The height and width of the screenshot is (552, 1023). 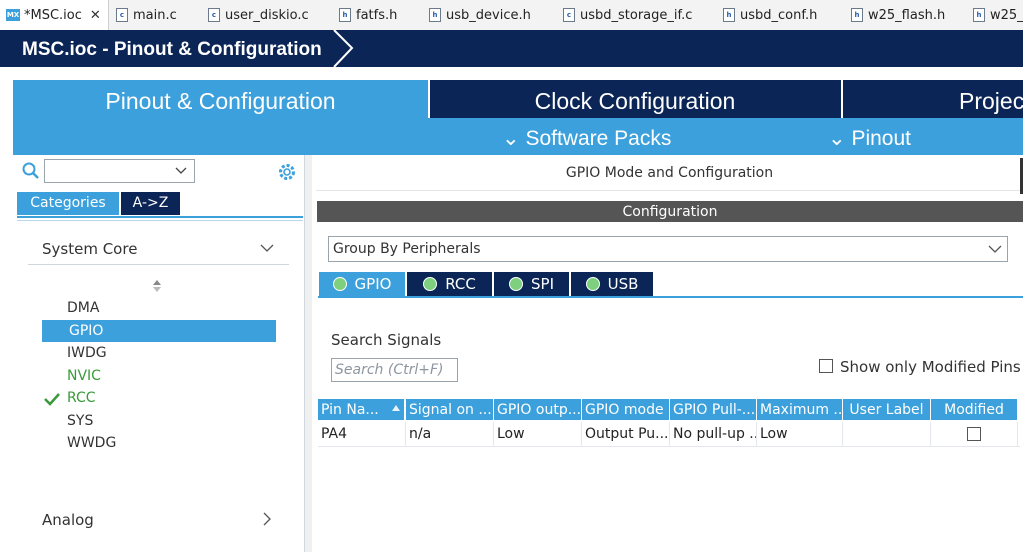 I want to click on gear-icon, so click(x=287, y=172).